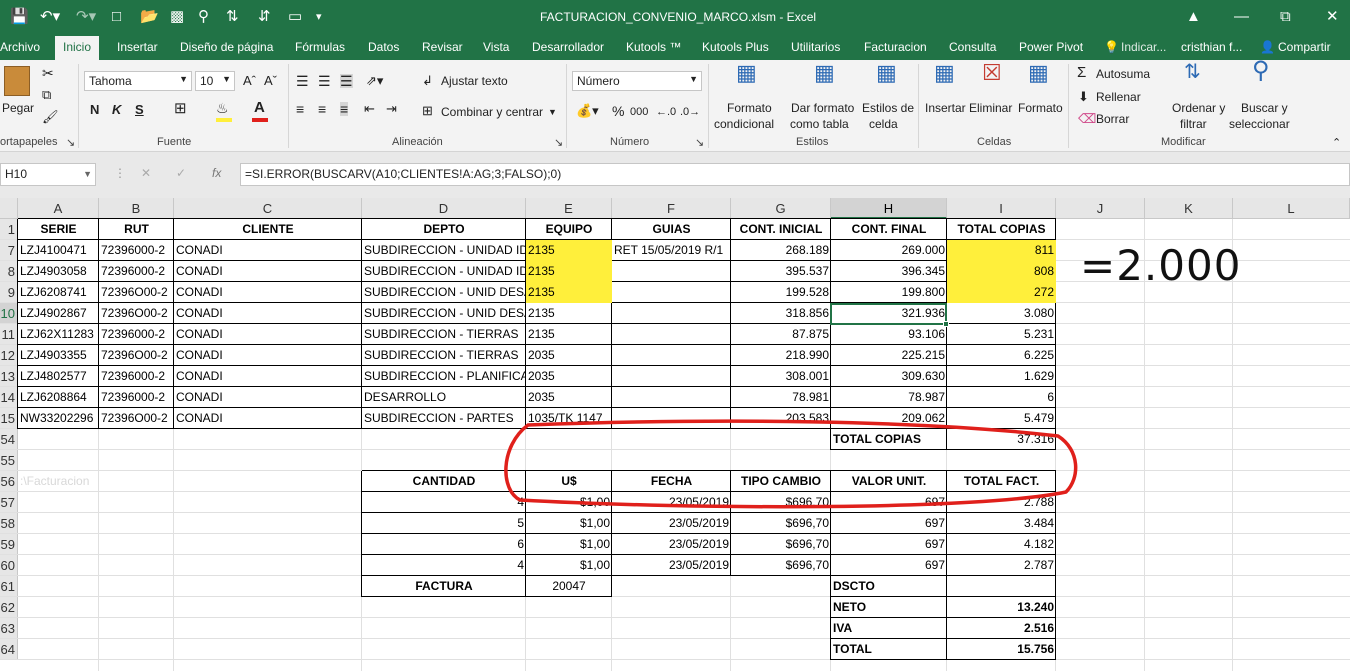  Describe the element at coordinates (17, 81) in the screenshot. I see `paste-icon` at that location.